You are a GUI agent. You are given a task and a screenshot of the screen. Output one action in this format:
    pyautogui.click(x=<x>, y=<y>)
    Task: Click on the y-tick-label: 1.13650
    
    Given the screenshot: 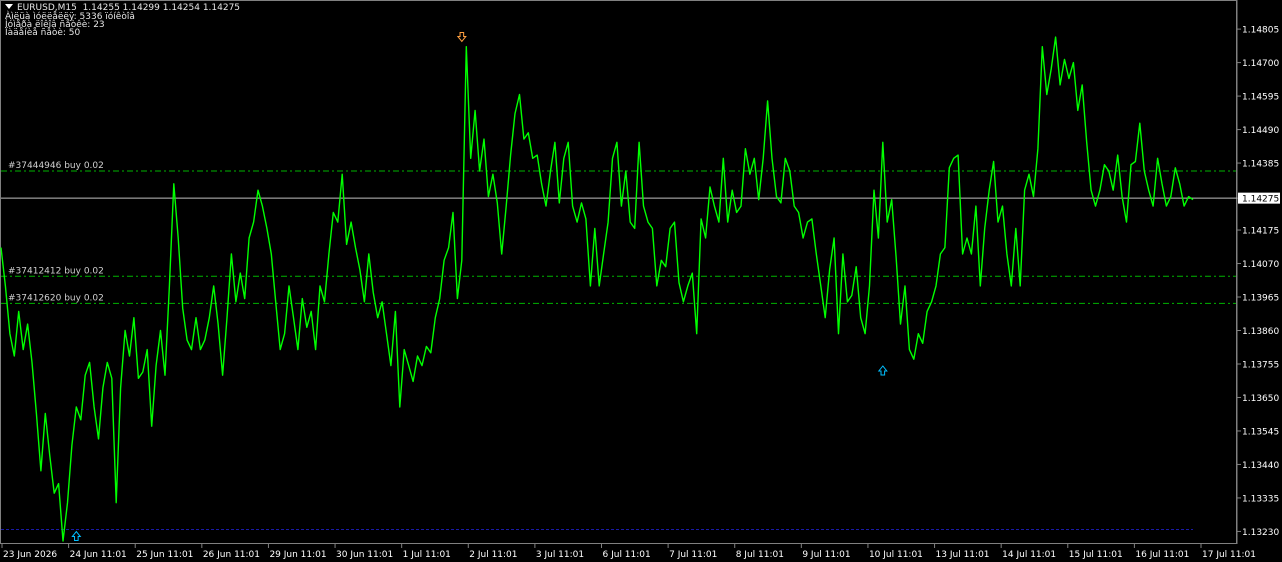 What is the action you would take?
    pyautogui.click(x=1260, y=399)
    